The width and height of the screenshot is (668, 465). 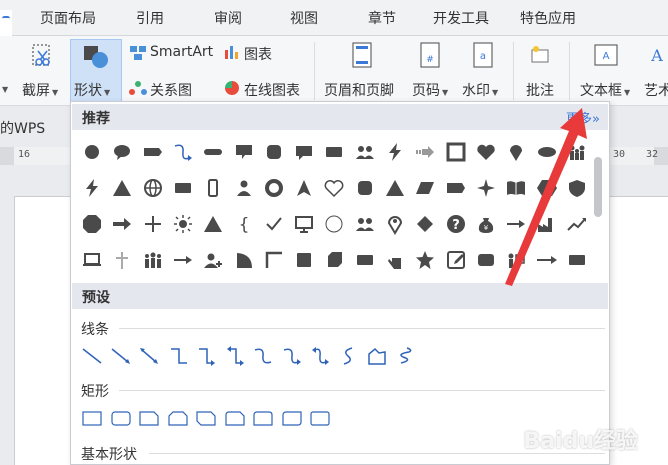 I want to click on cube-icon, so click(x=334, y=260).